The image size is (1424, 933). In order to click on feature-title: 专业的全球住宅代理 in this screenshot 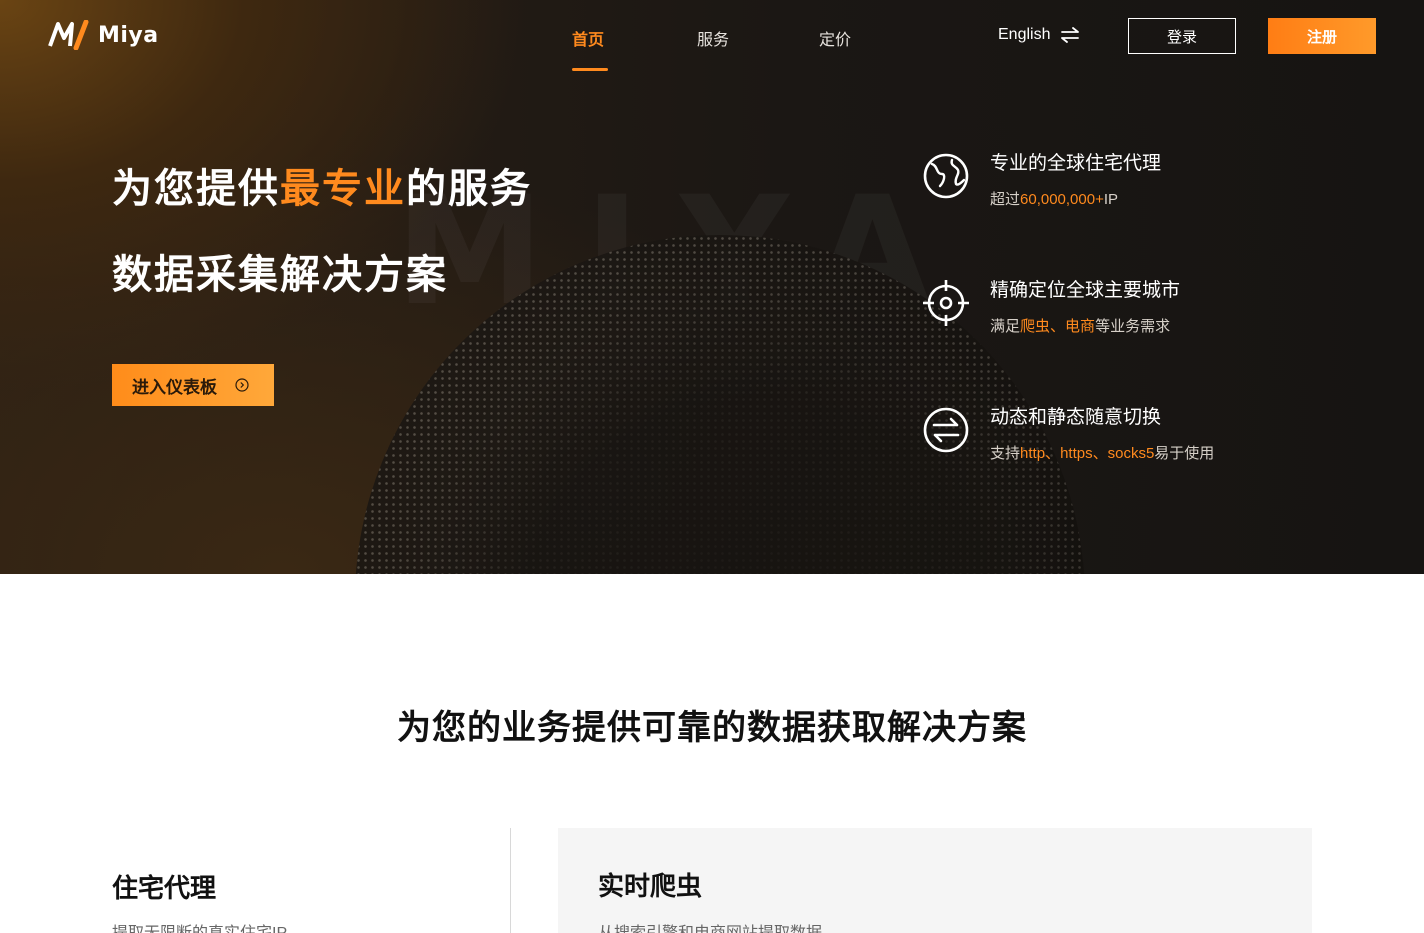, I will do `click(1076, 163)`.